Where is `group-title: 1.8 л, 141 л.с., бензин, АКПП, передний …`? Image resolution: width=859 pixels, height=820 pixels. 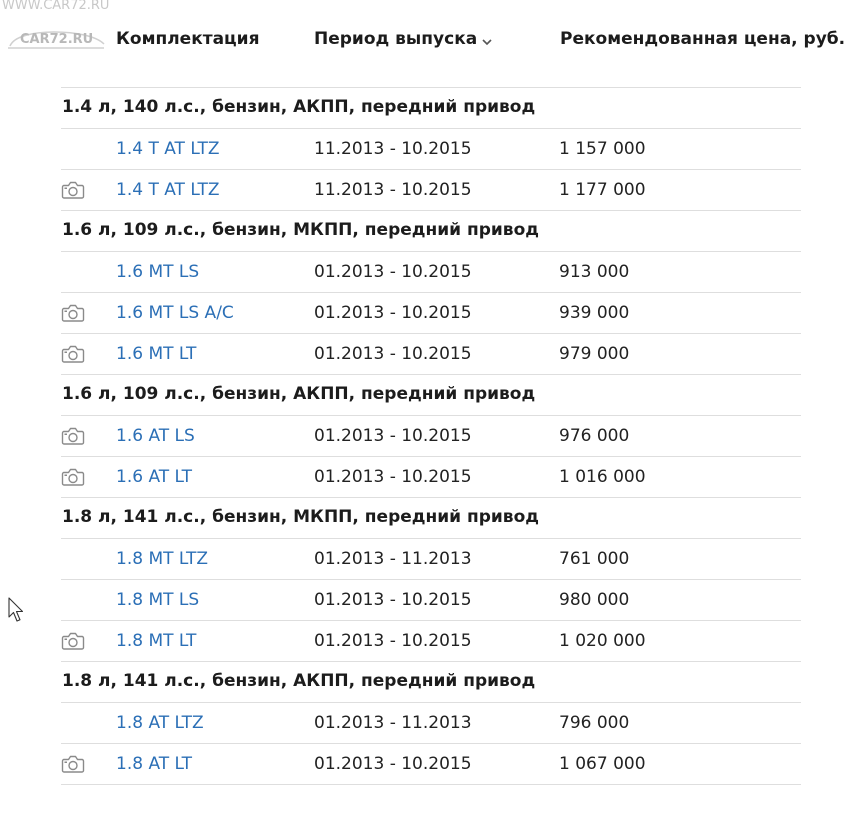 group-title: 1.8 л, 141 л.с., бензин, АКПП, передний … is located at coordinates (299, 681).